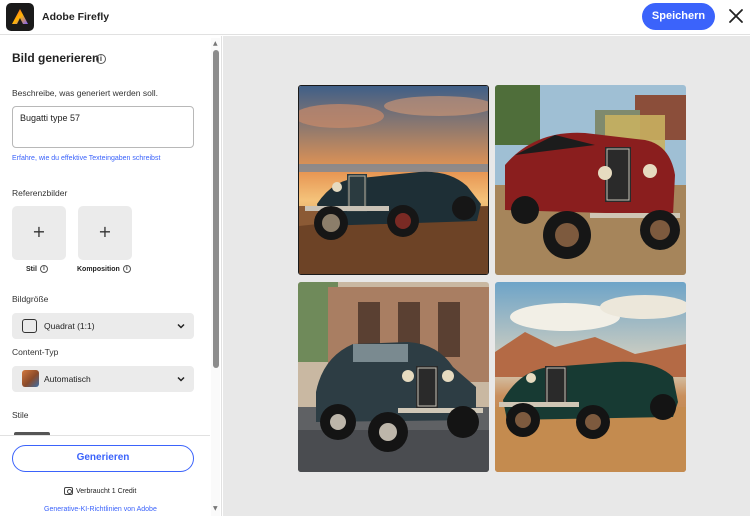 This screenshot has width=750, height=516. Describe the element at coordinates (375, 17) in the screenshot. I see `app-header: Adobe Firefly Speichern` at that location.